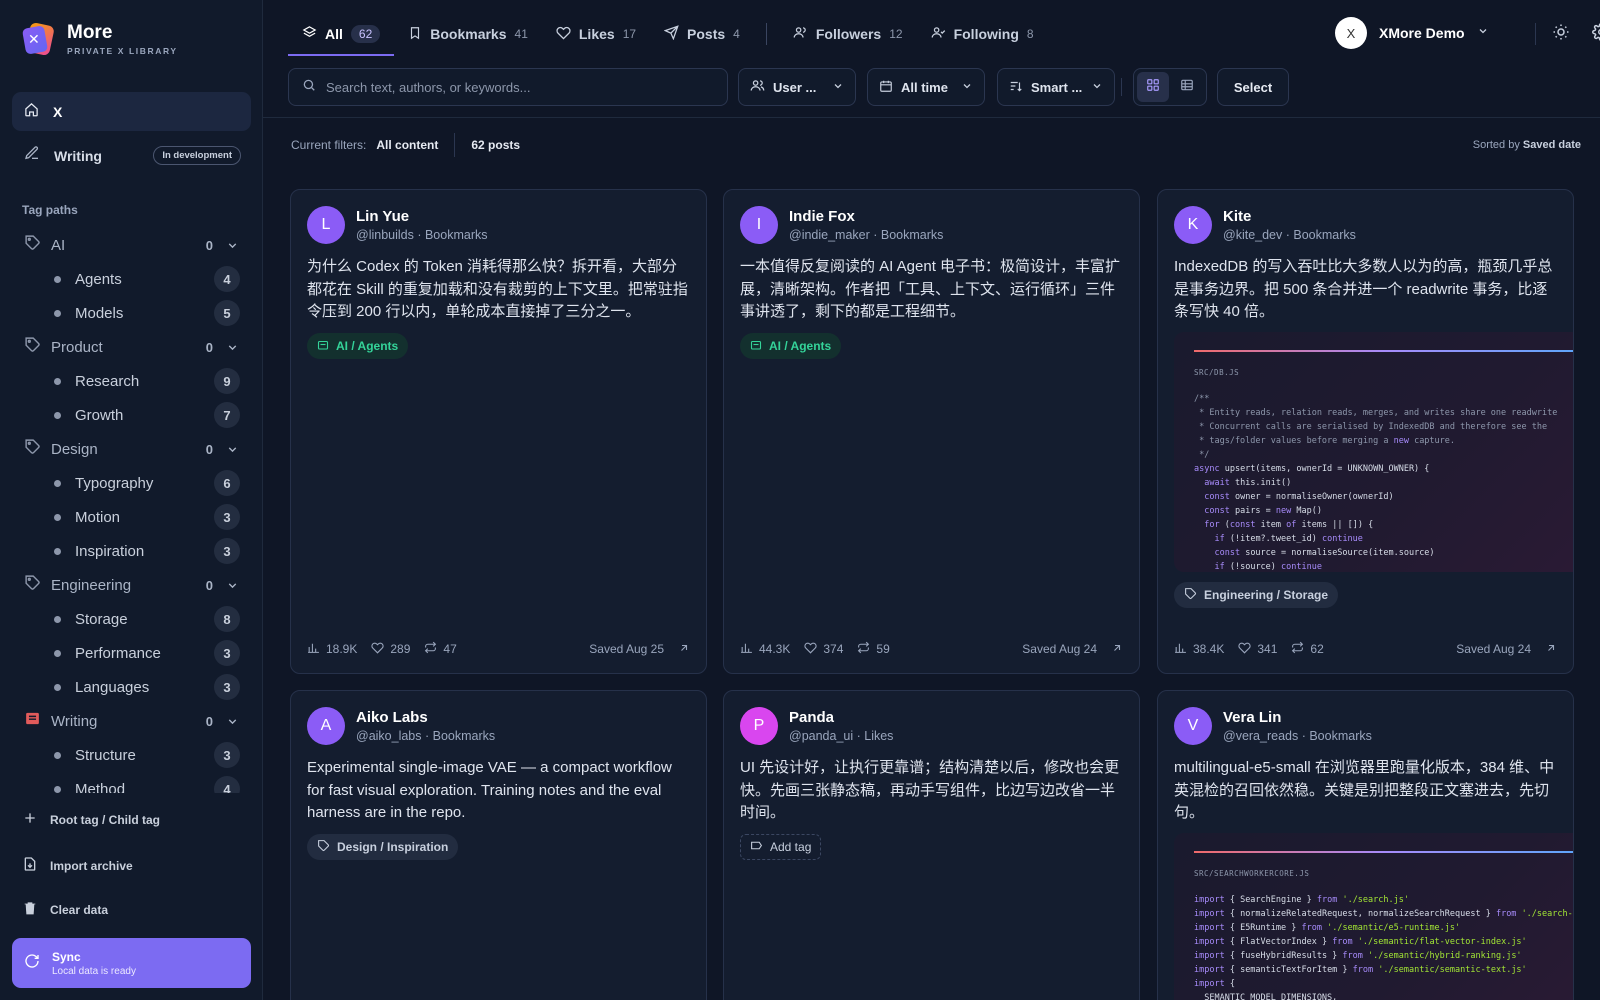  I want to click on views-stat: 18.9K, so click(332, 649).